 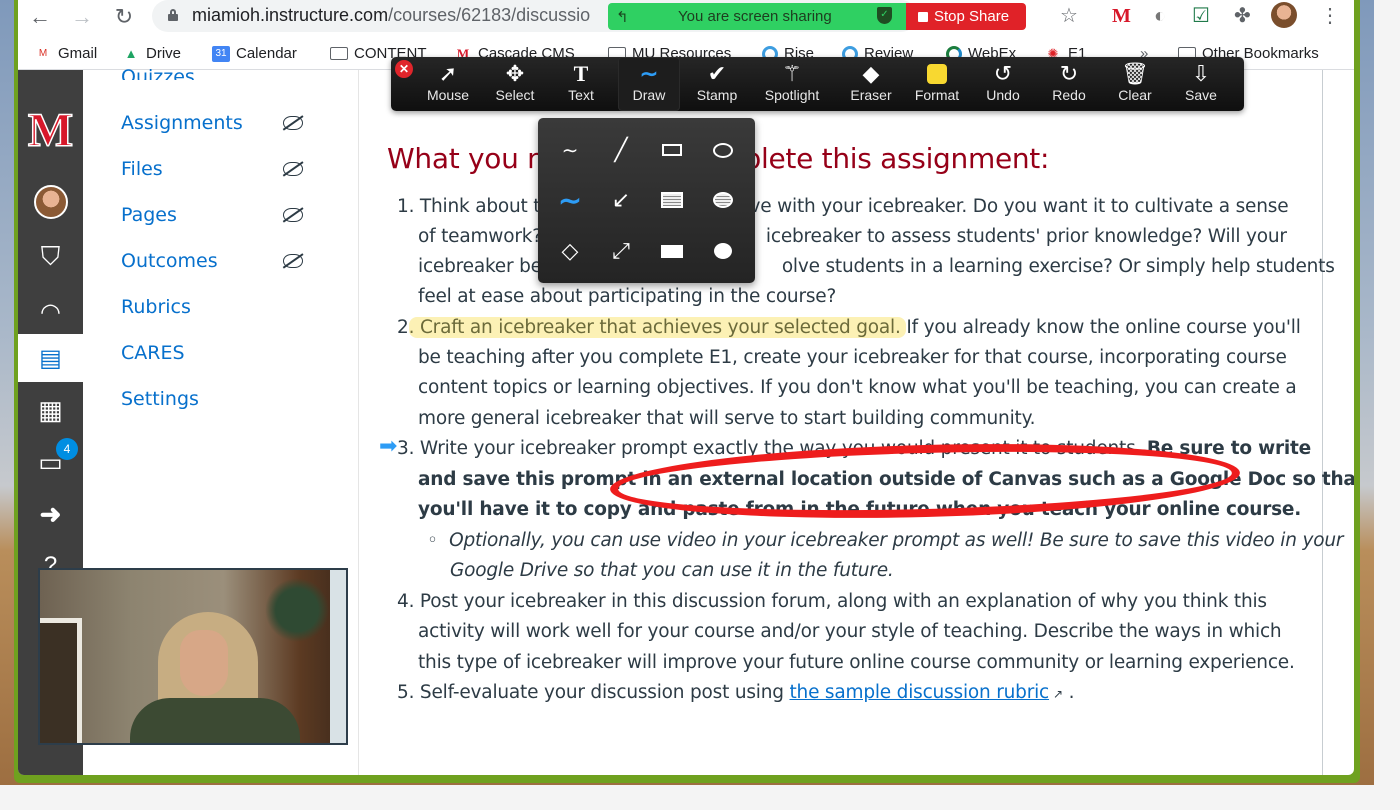 What do you see at coordinates (169, 261) in the screenshot?
I see `course-nav-outcomes: Outcomes` at bounding box center [169, 261].